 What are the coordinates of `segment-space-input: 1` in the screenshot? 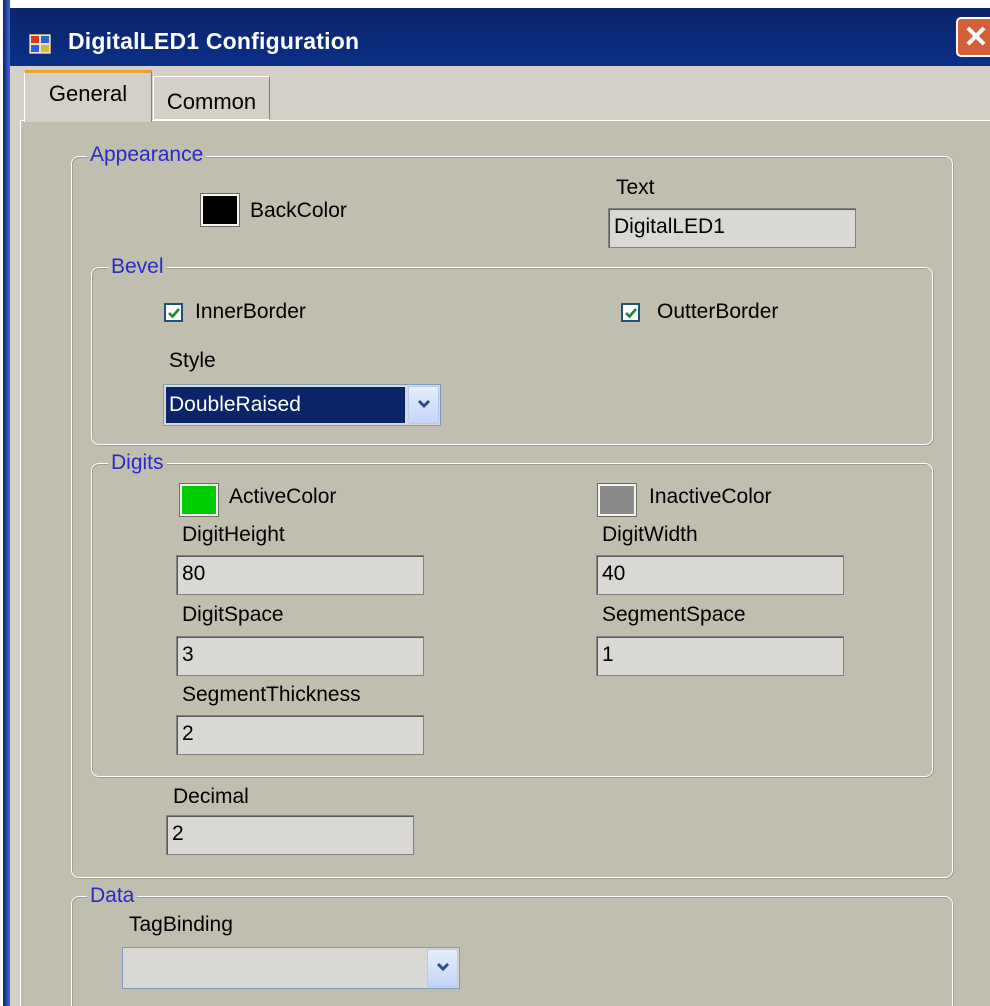 It's located at (720, 656).